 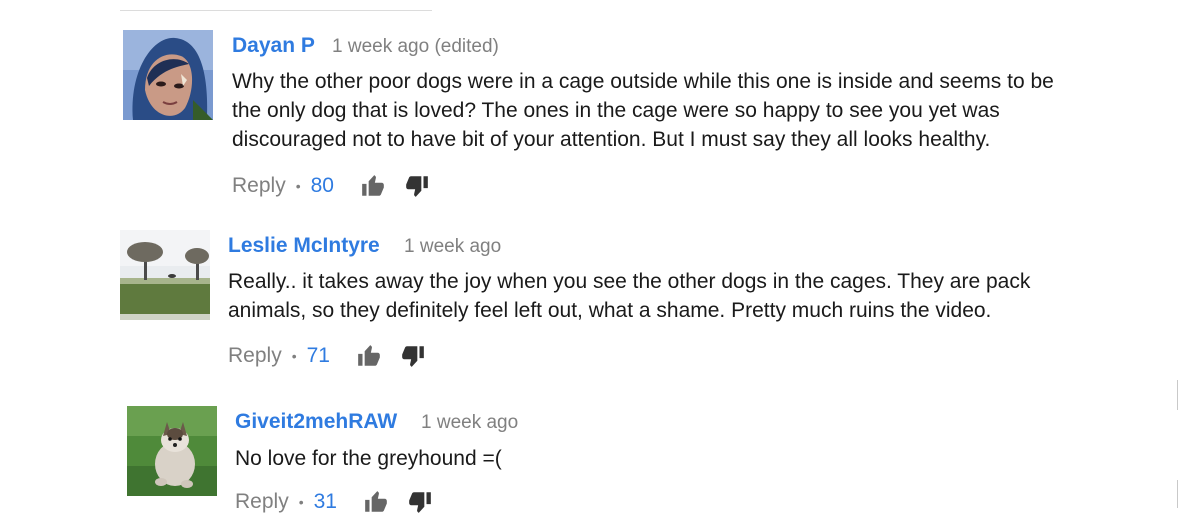 I want to click on comment-author: Giveit2mehRAW, so click(x=316, y=422).